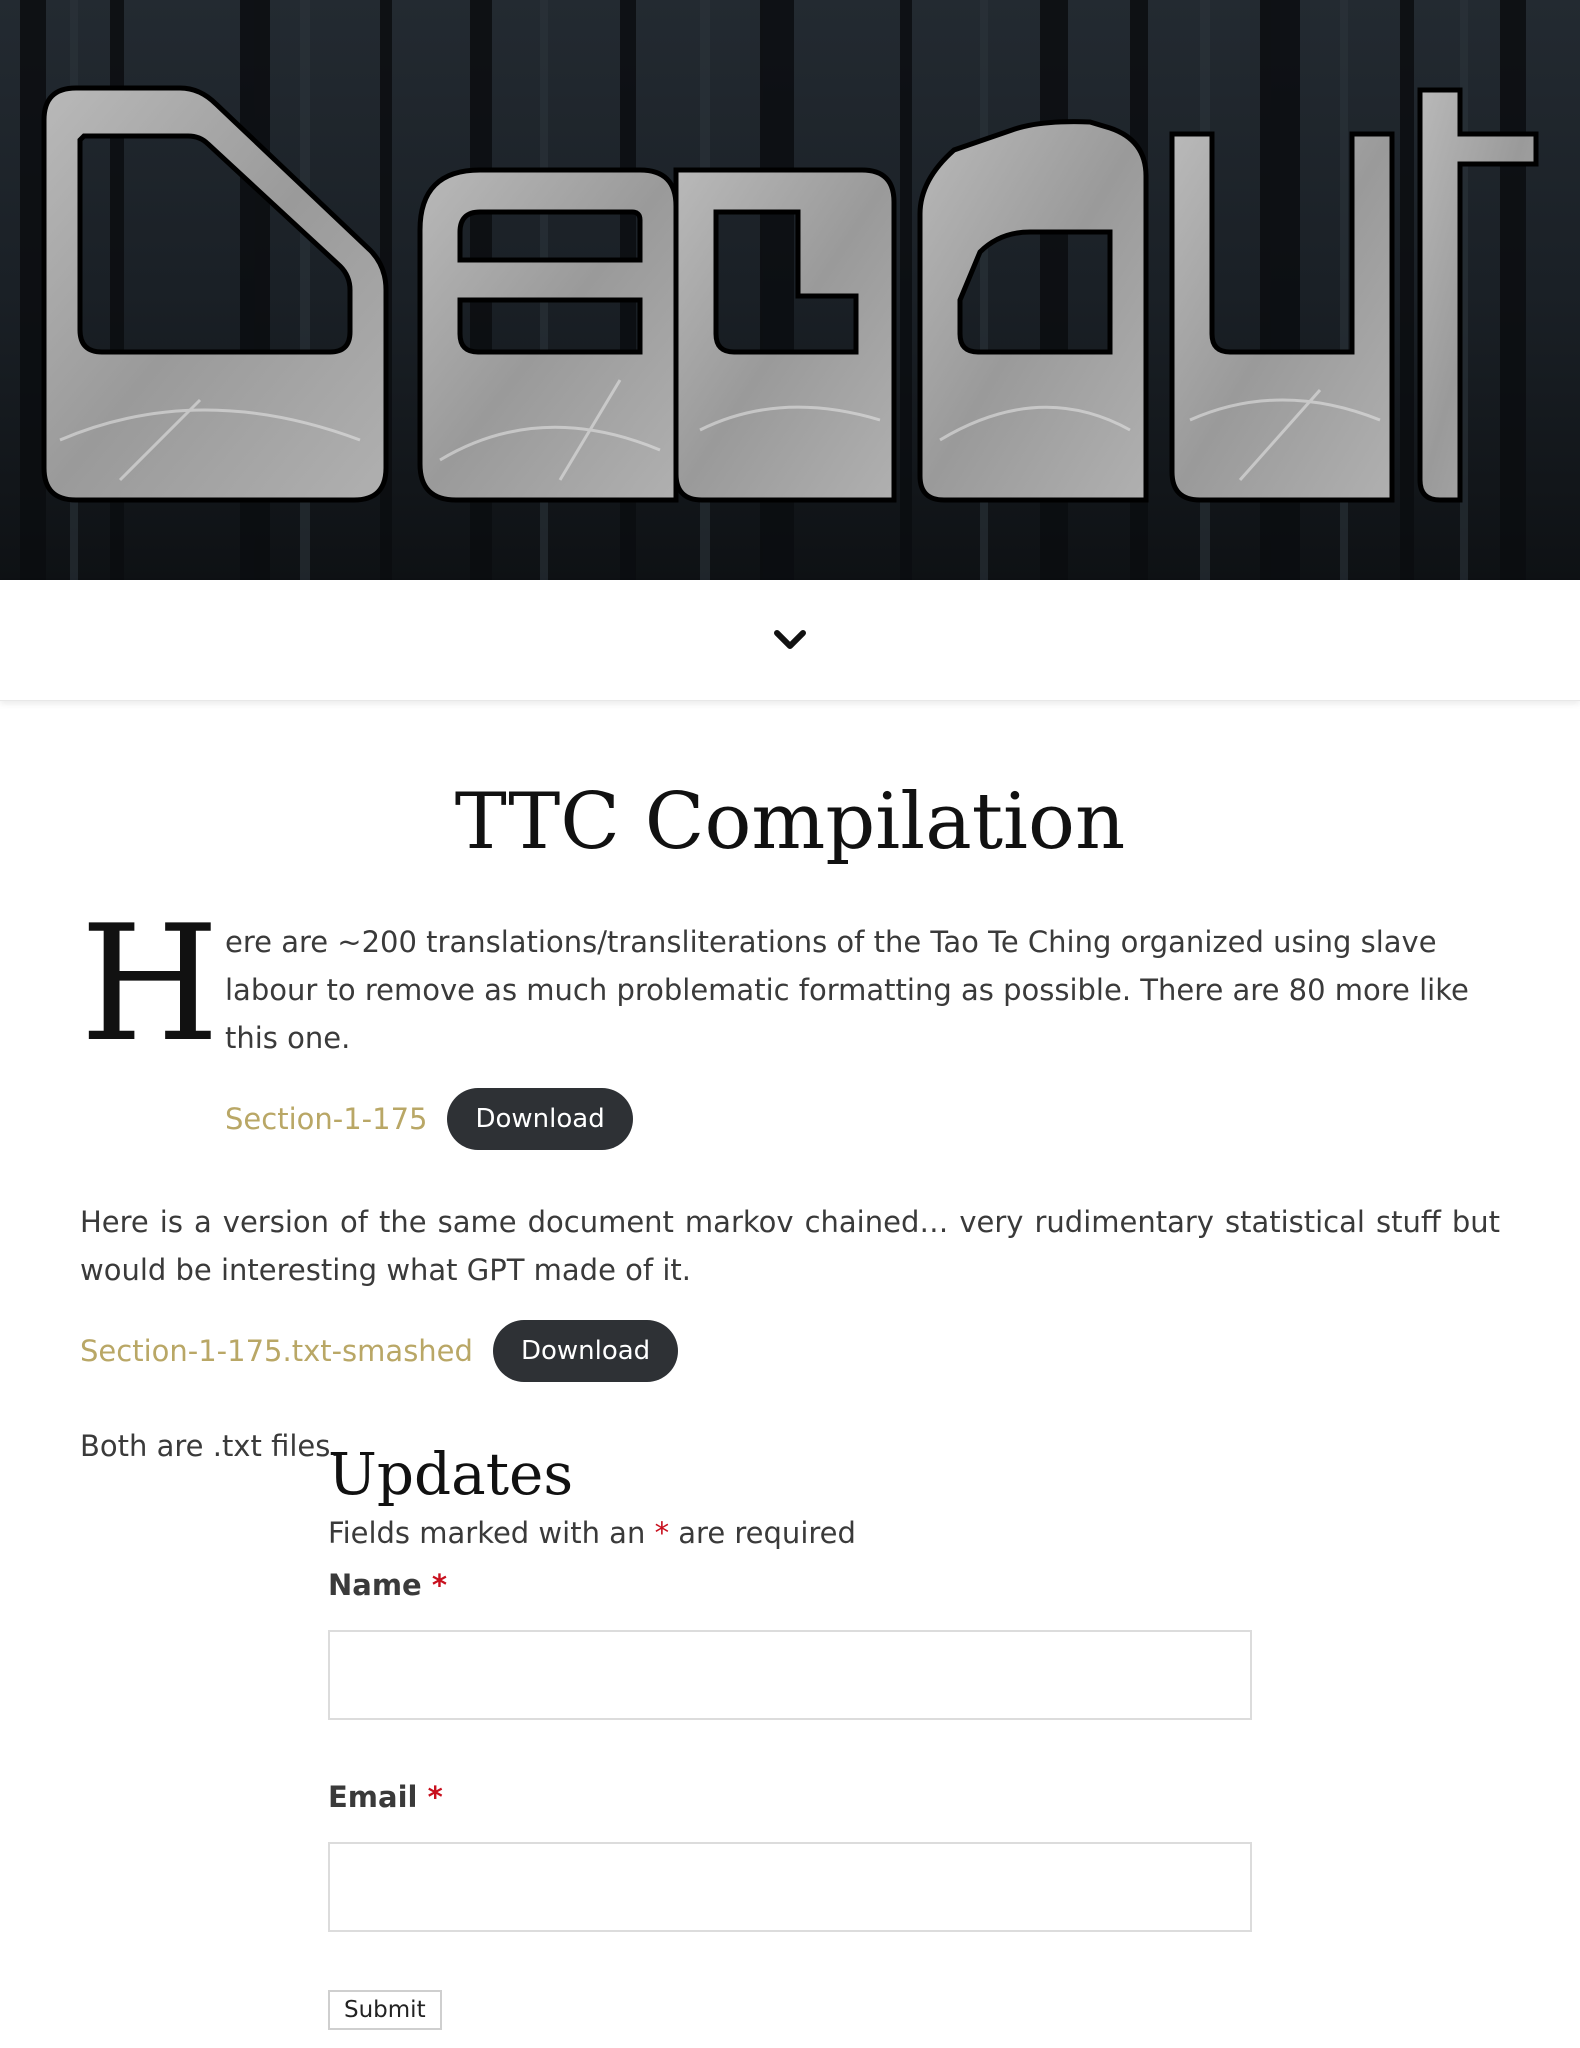 This screenshot has height=2048, width=1580. What do you see at coordinates (862, 1118) in the screenshot?
I see `file-row-1: Section-1-175 Download` at bounding box center [862, 1118].